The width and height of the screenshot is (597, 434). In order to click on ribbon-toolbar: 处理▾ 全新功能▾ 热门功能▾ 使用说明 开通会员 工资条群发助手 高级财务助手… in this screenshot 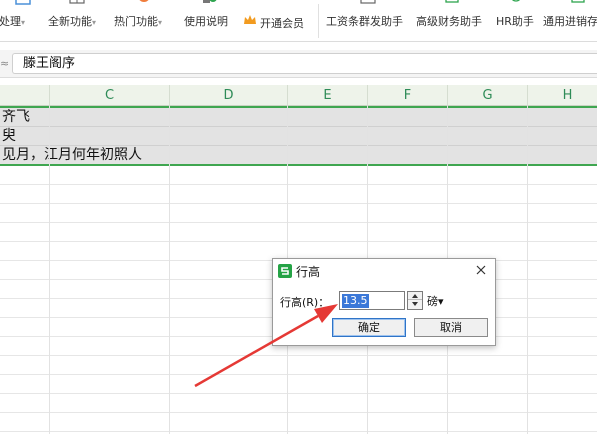, I will do `click(298, 21)`.